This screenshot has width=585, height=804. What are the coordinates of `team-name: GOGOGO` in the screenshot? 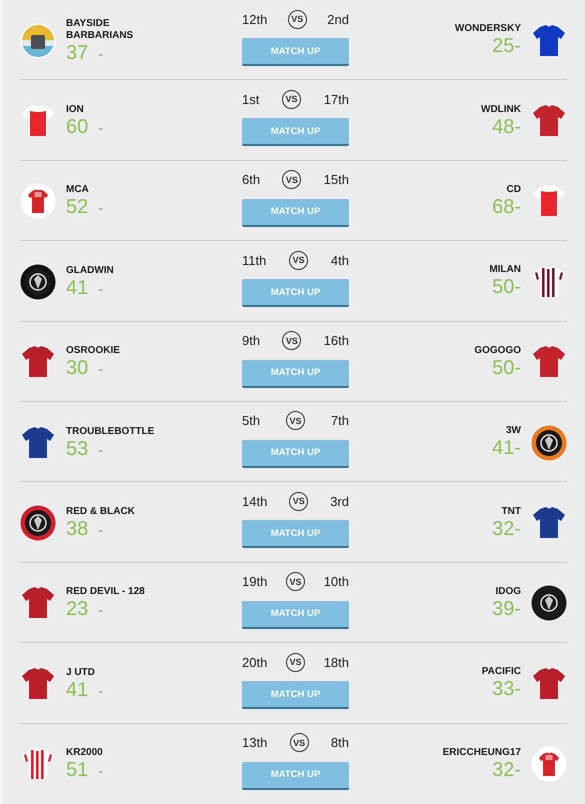 It's located at (497, 350).